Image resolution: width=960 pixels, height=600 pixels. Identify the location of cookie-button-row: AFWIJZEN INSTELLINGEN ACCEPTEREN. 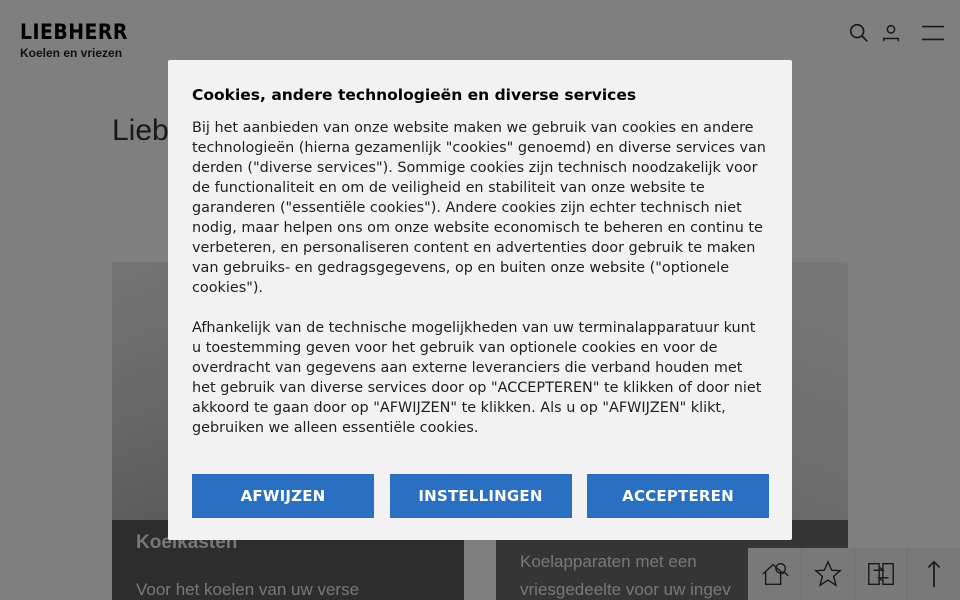
(480, 496).